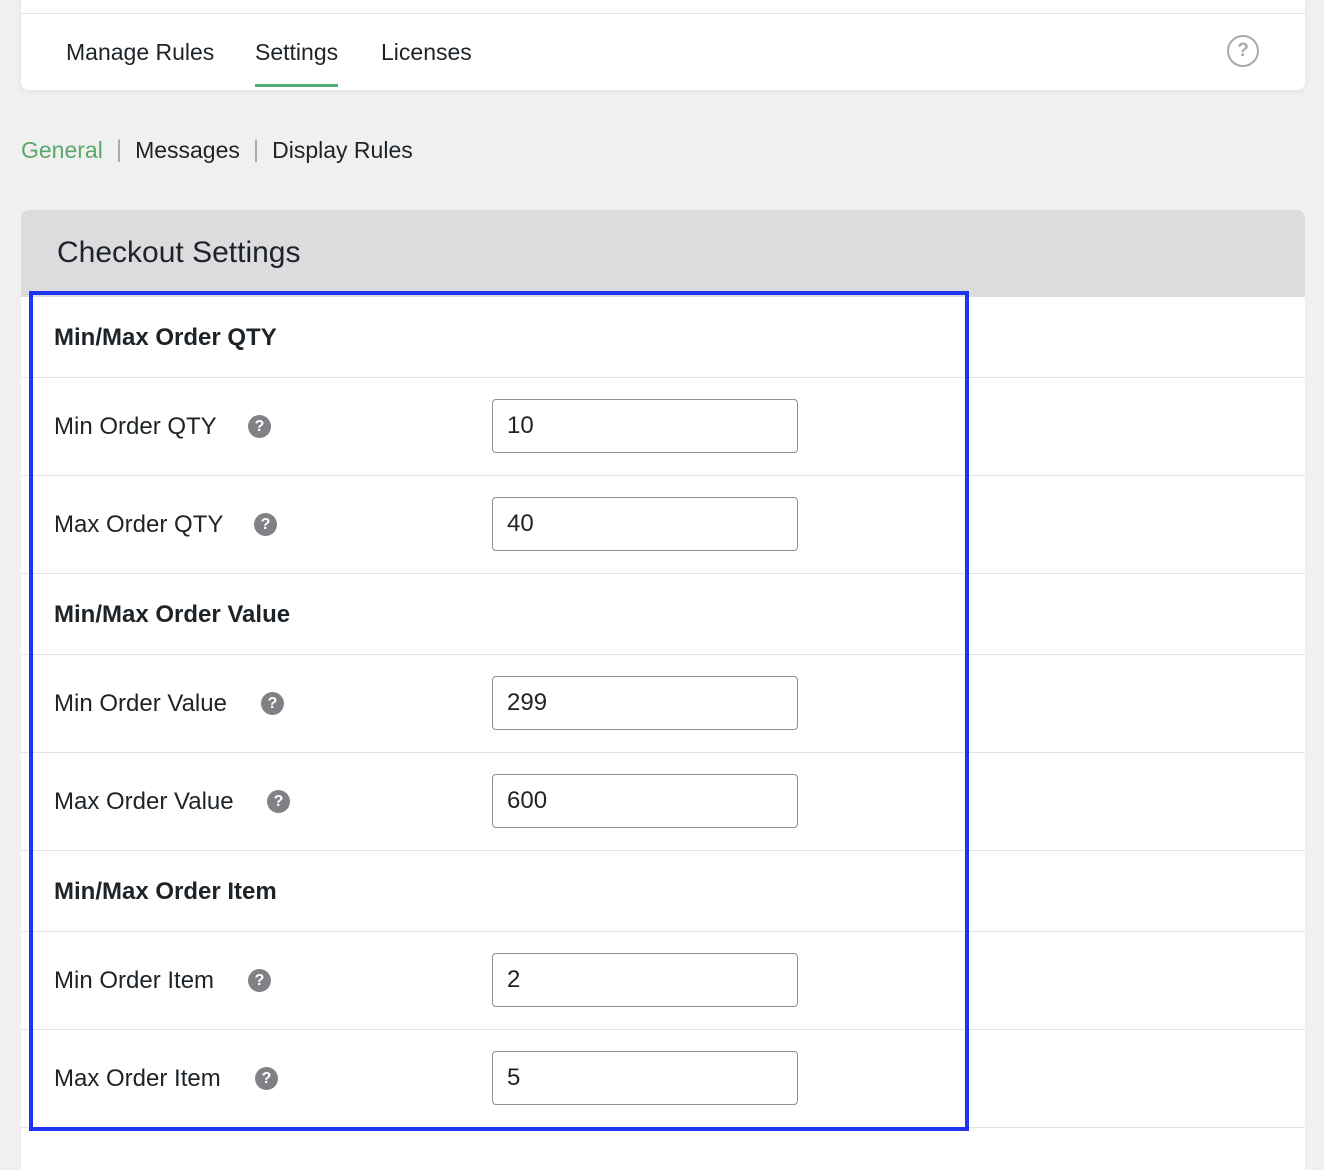 This screenshot has width=1324, height=1170. I want to click on field-row: Max Order QTY ?, so click(663, 525).